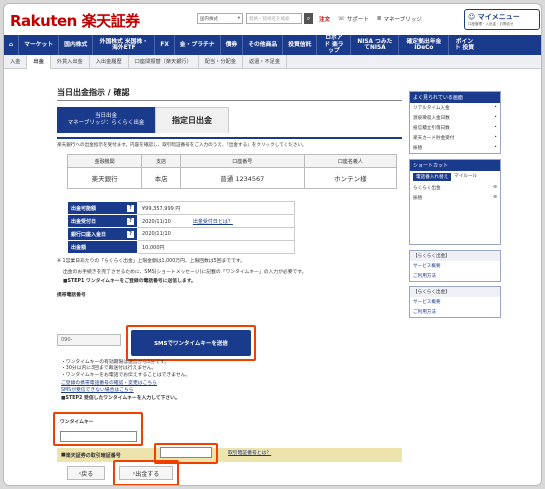 This screenshot has height=489, width=545. Describe the element at coordinates (161, 161) in the screenshot. I see `col-branch: 支店` at that location.